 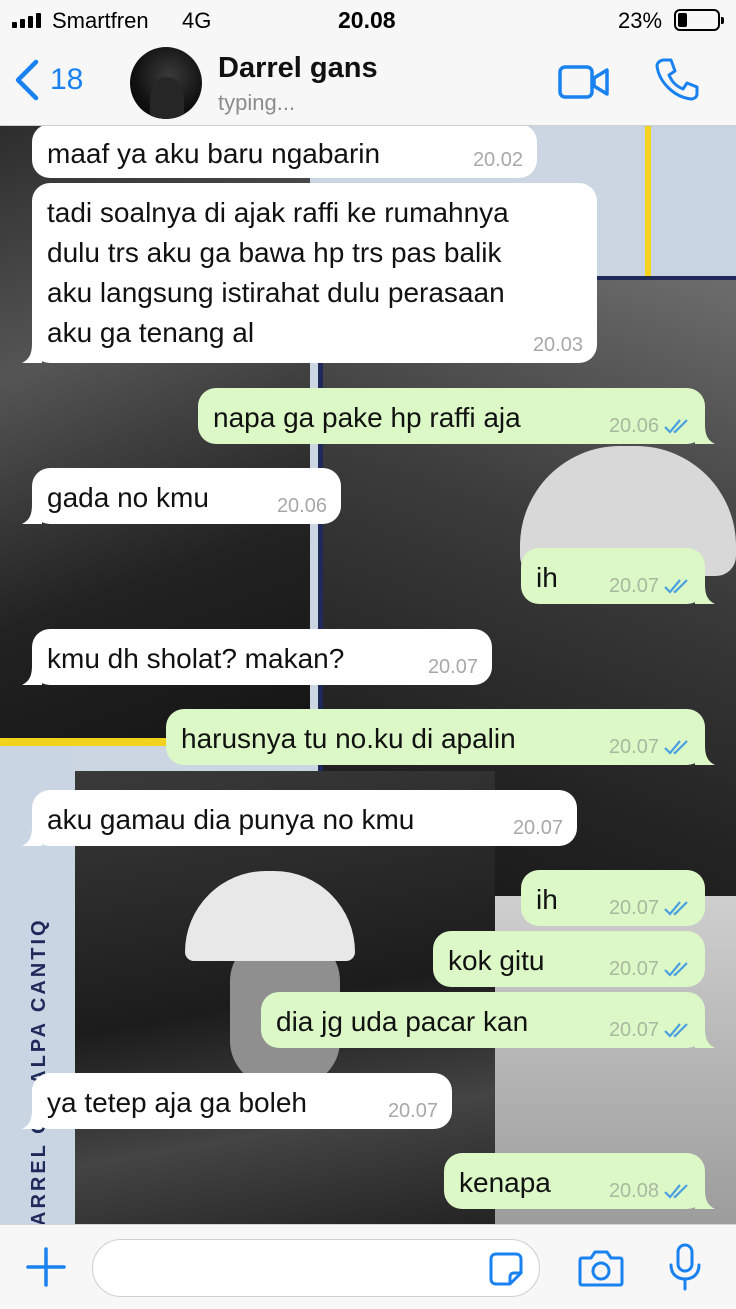 What do you see at coordinates (196, 658) in the screenshot?
I see `message-text: kmu dh sholat? makan?` at bounding box center [196, 658].